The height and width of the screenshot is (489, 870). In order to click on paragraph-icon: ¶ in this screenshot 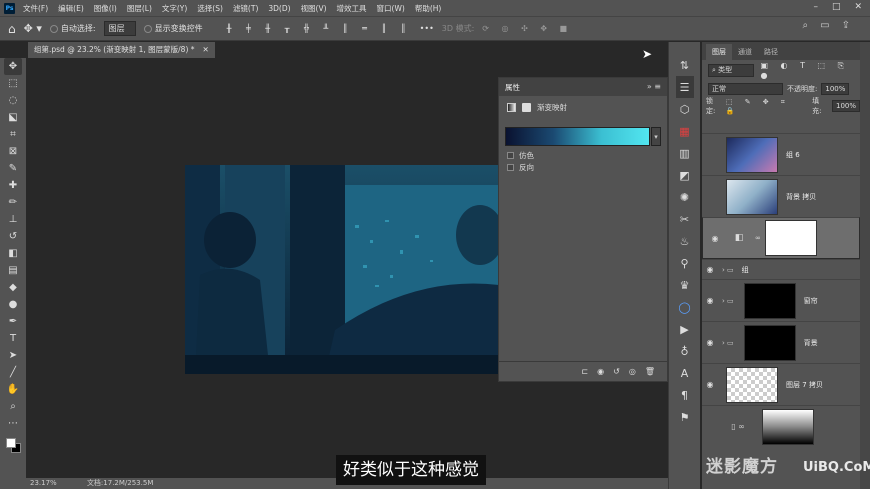, I will do `click(685, 395)`.